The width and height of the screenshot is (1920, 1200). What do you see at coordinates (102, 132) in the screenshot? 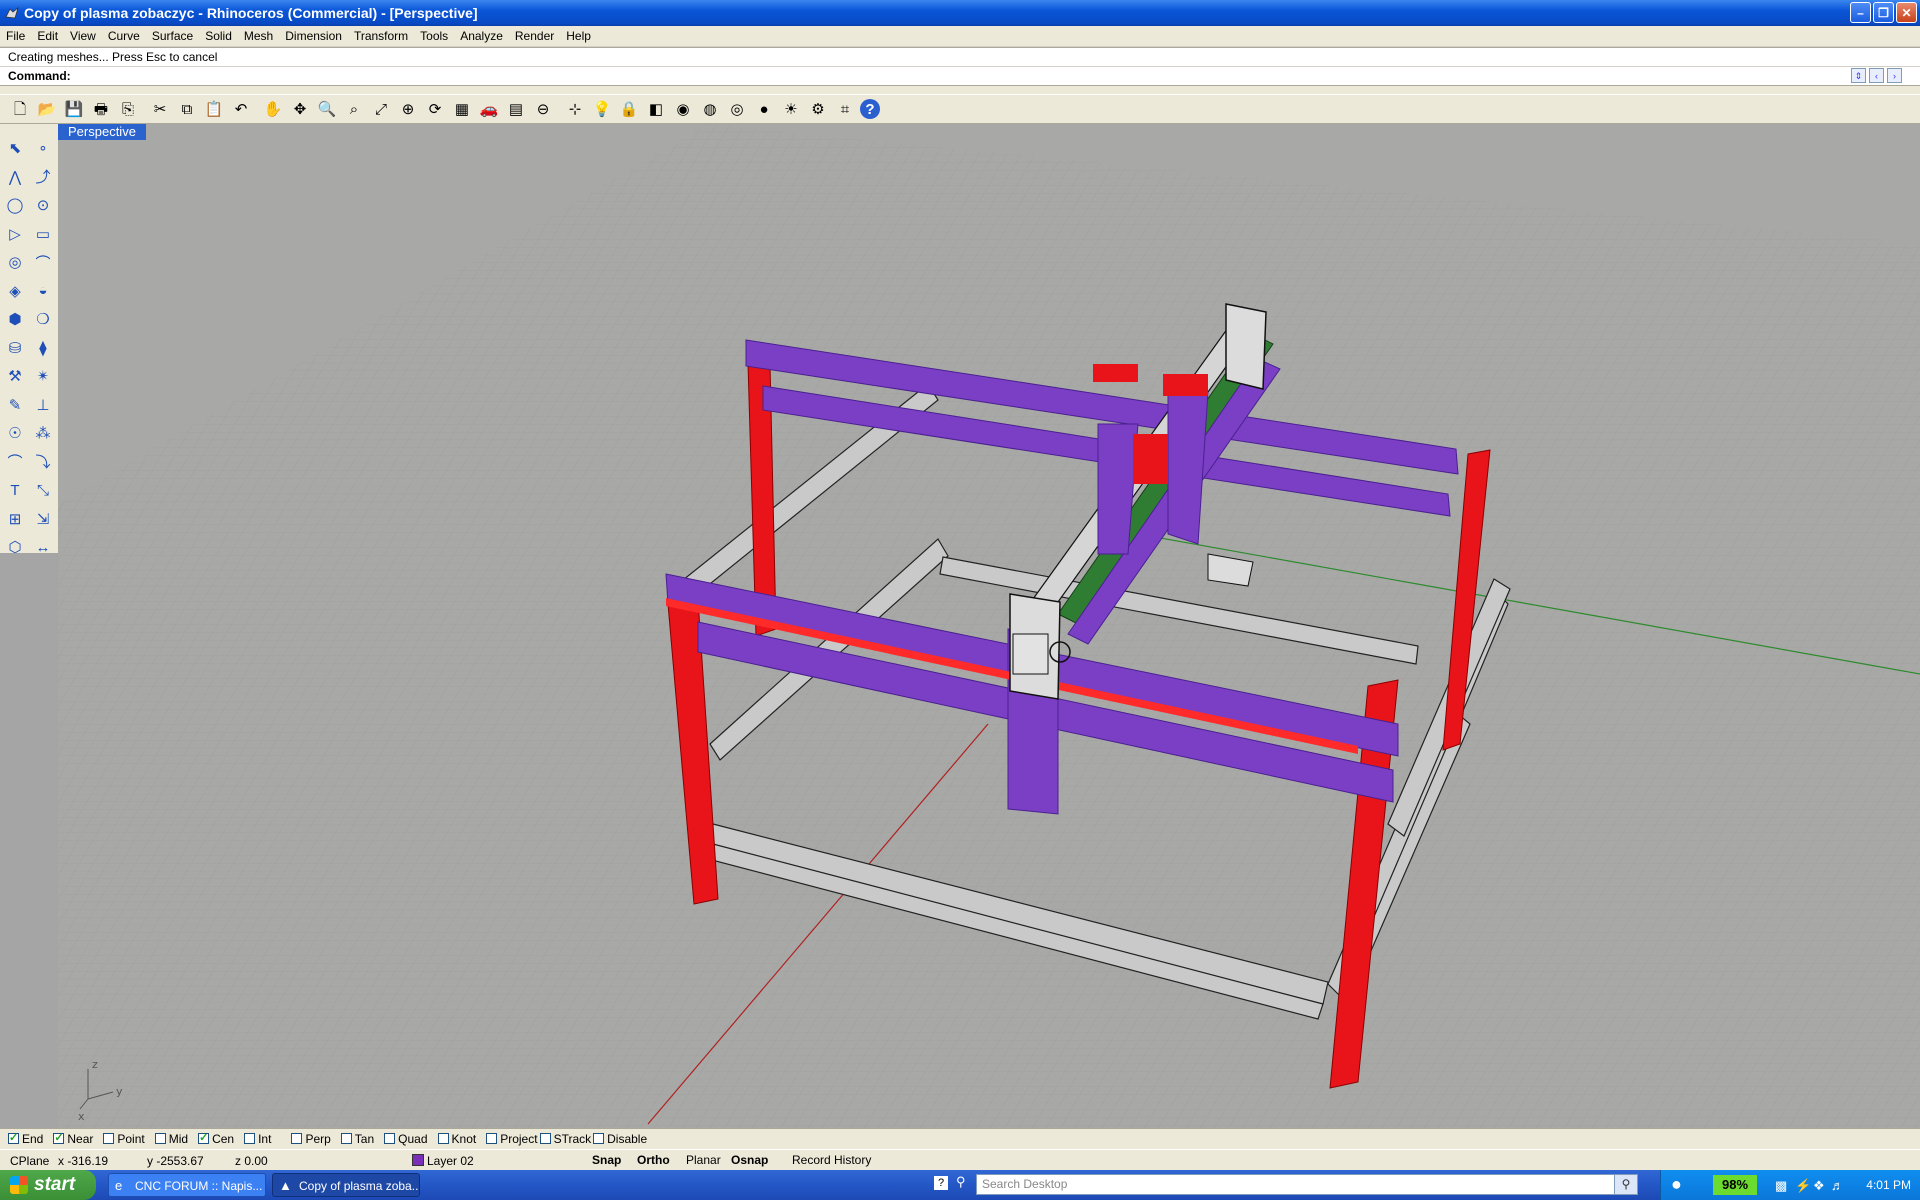
I see `viewport-title-tab: Perspective` at bounding box center [102, 132].